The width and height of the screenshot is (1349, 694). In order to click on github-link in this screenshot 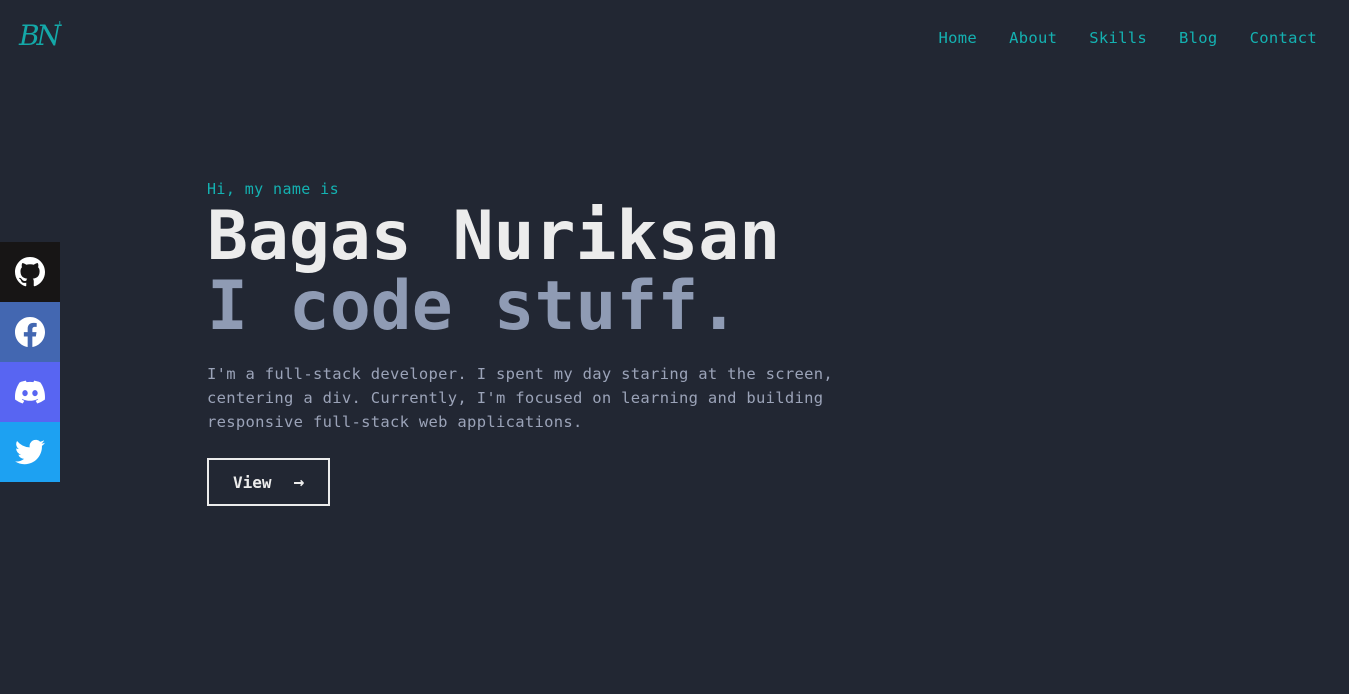, I will do `click(30, 272)`.